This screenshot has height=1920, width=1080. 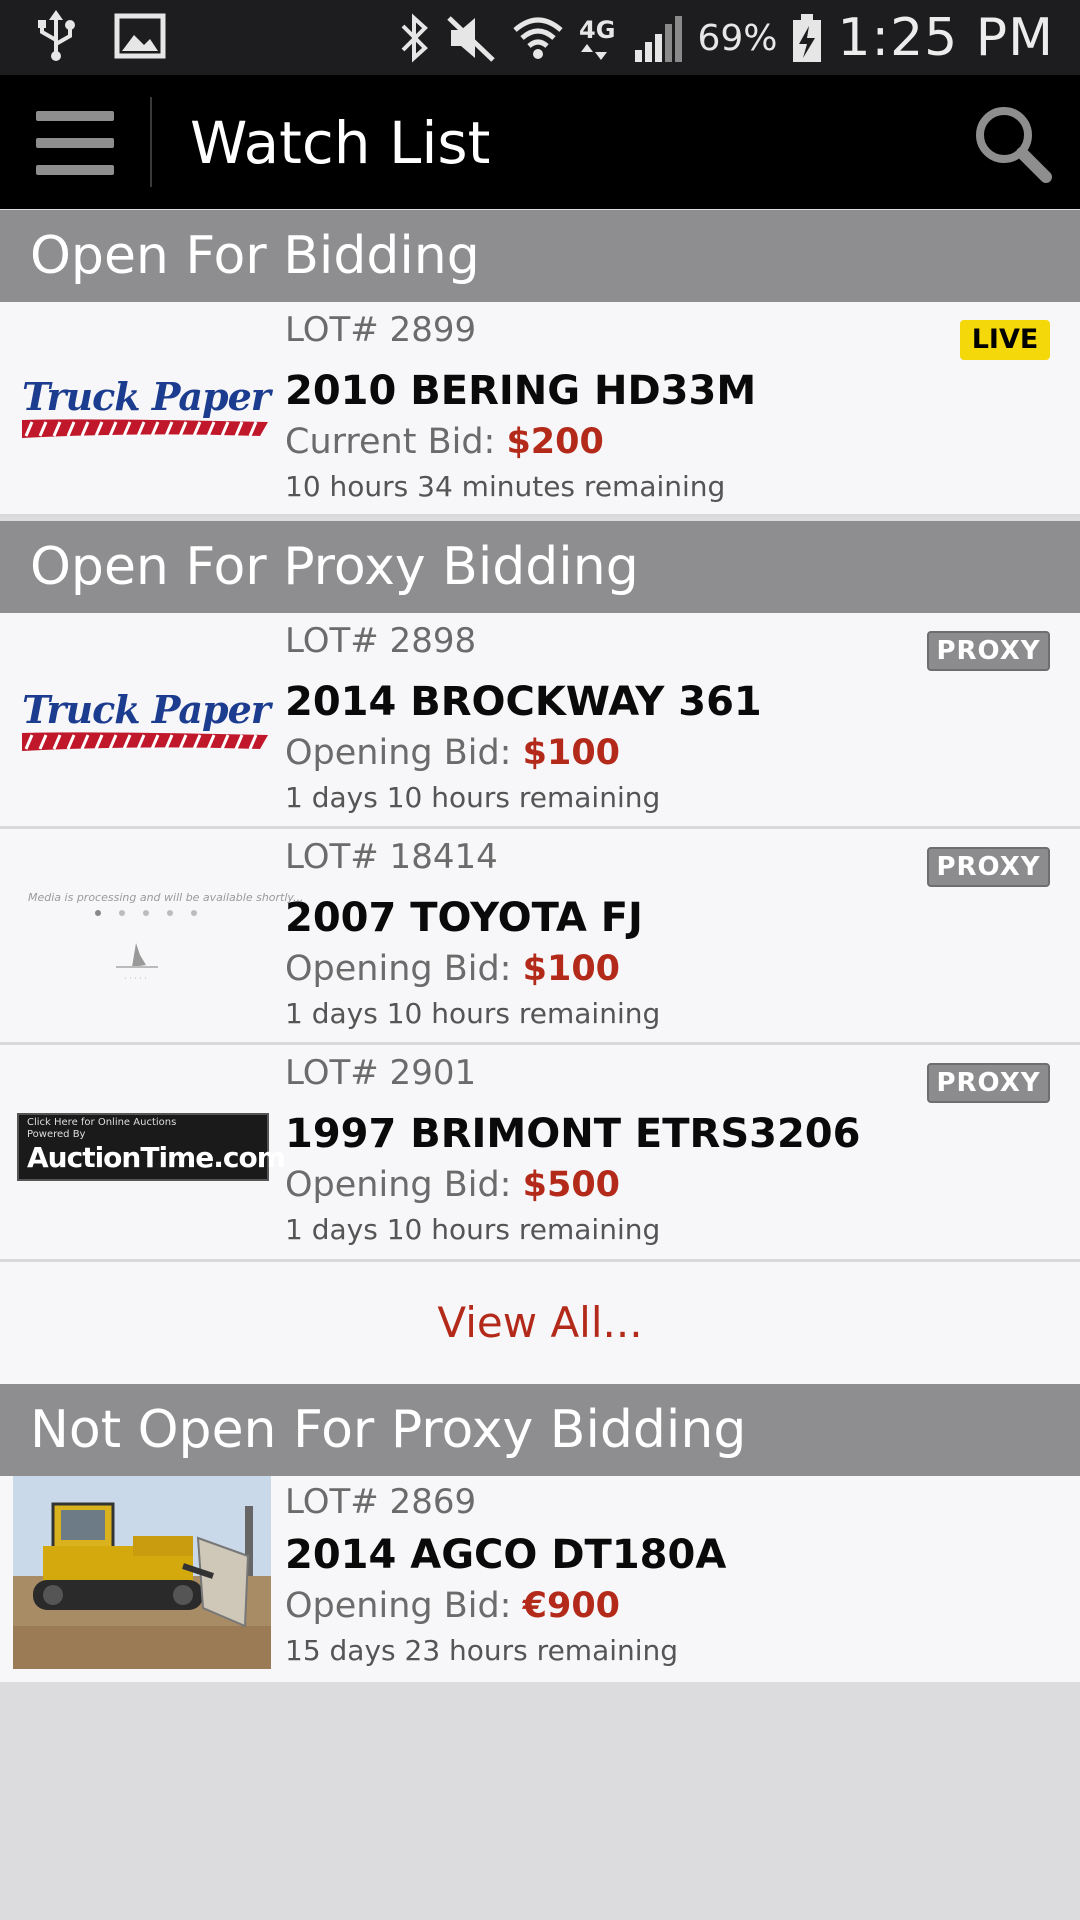 I want to click on image-icon, so click(x=140, y=36).